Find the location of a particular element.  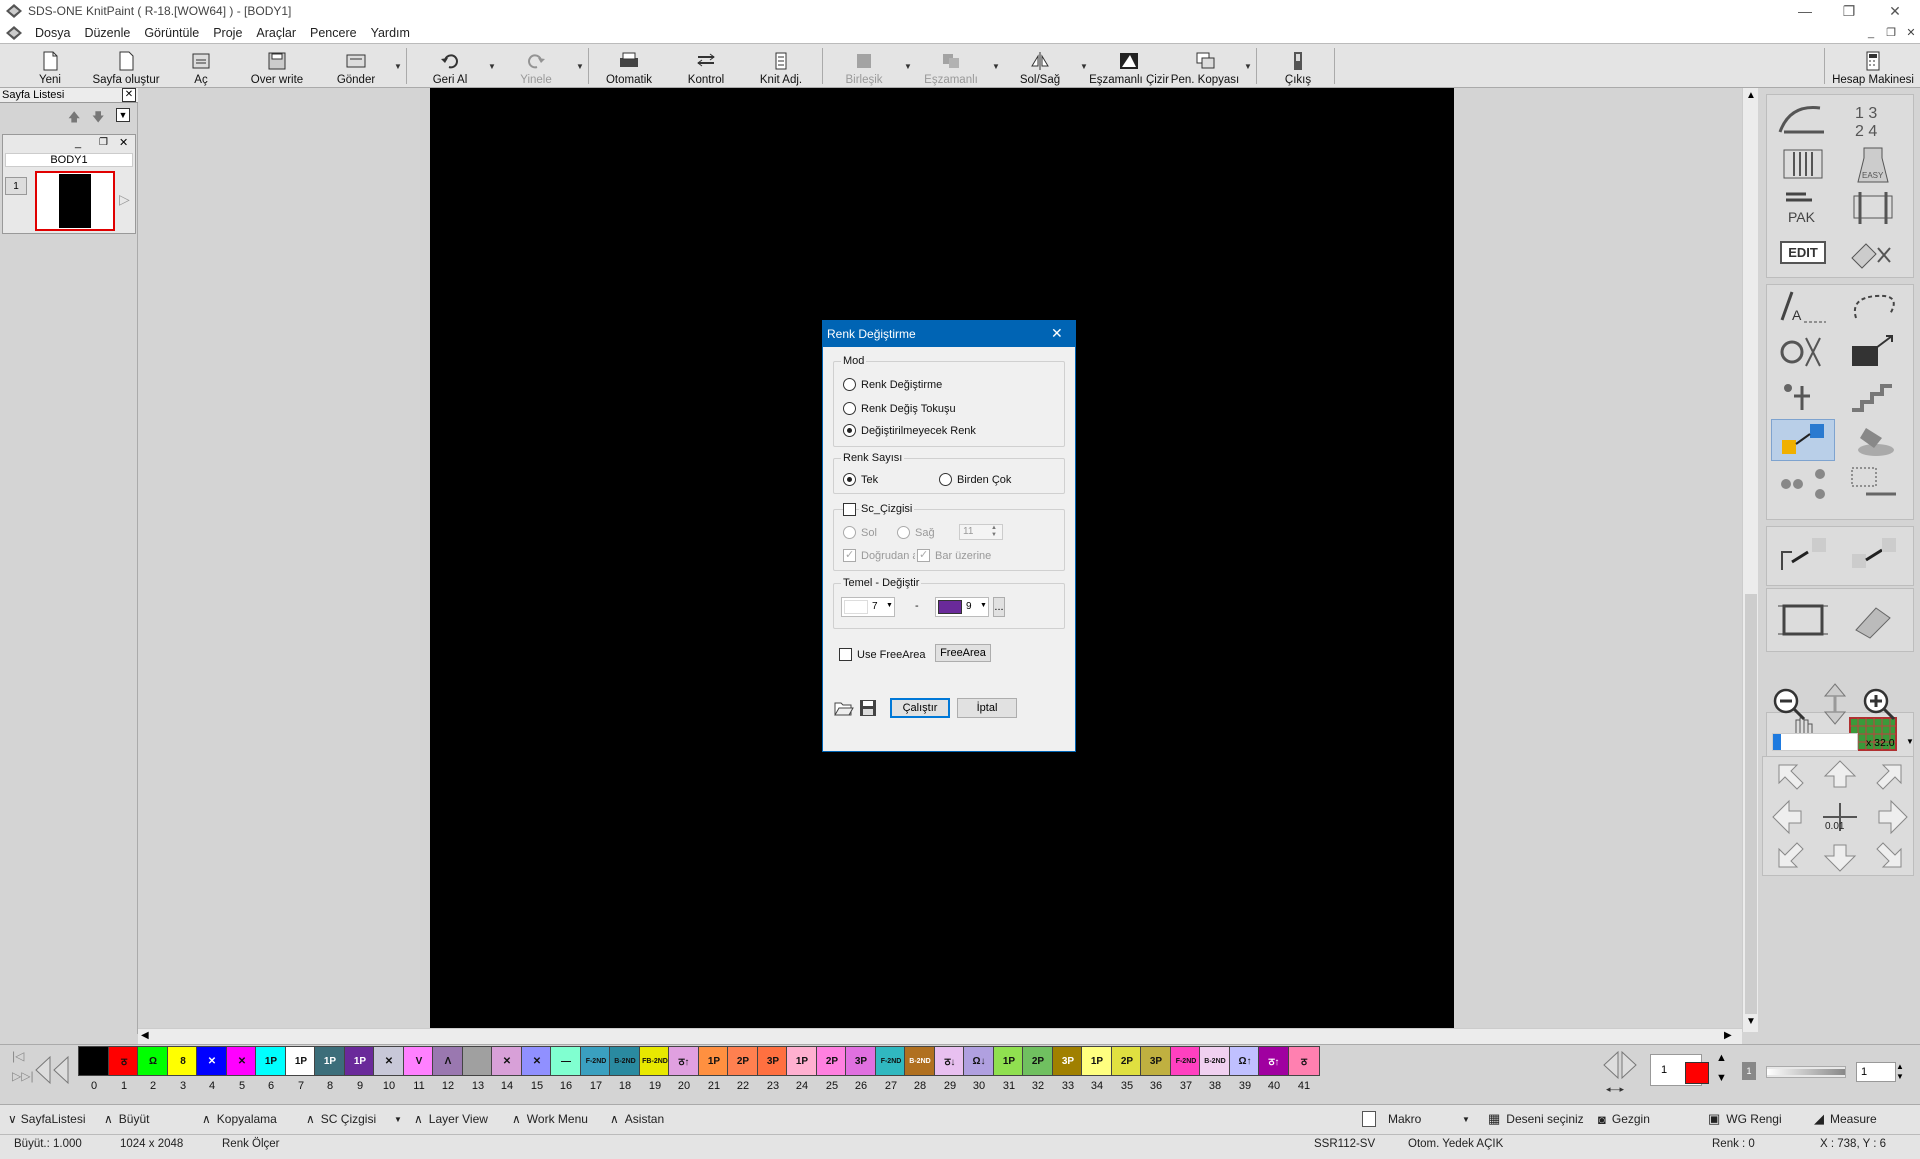

palette-swatch-24: 1P is located at coordinates (802, 1061).